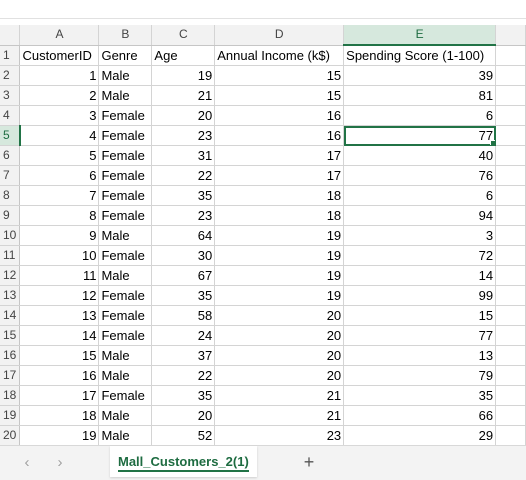 Image resolution: width=526 pixels, height=480 pixels. What do you see at coordinates (420, 295) in the screenshot?
I see `cell-e13: 99` at bounding box center [420, 295].